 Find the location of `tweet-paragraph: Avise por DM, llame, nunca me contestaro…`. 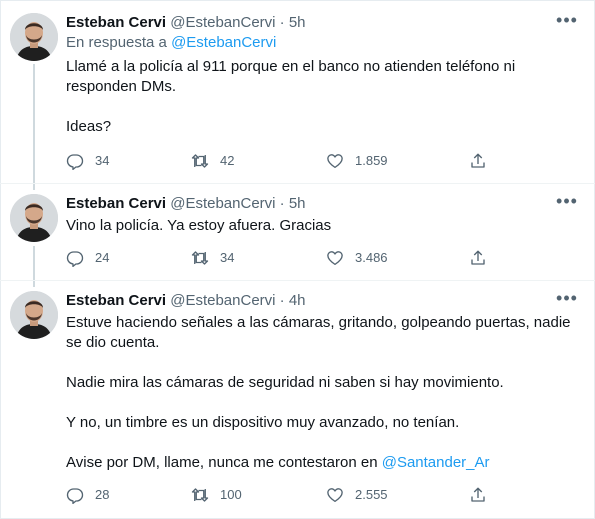

tweet-paragraph: Avise por DM, llame, nunca me contestaro… is located at coordinates (323, 463).